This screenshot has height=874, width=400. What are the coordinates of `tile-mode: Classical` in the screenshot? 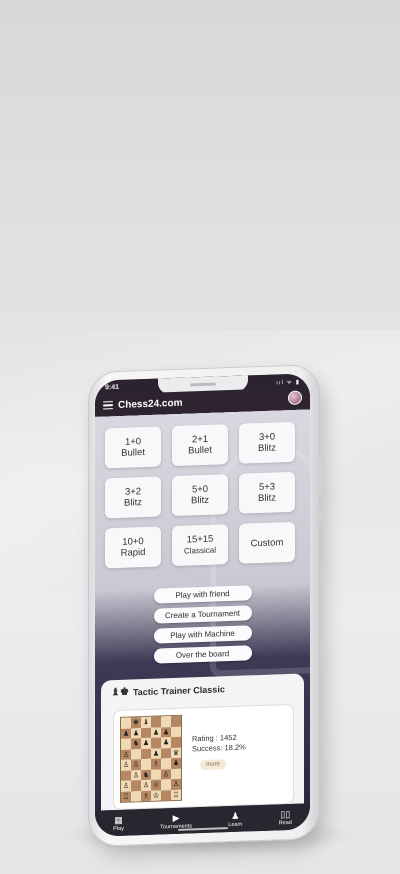 It's located at (199, 550).